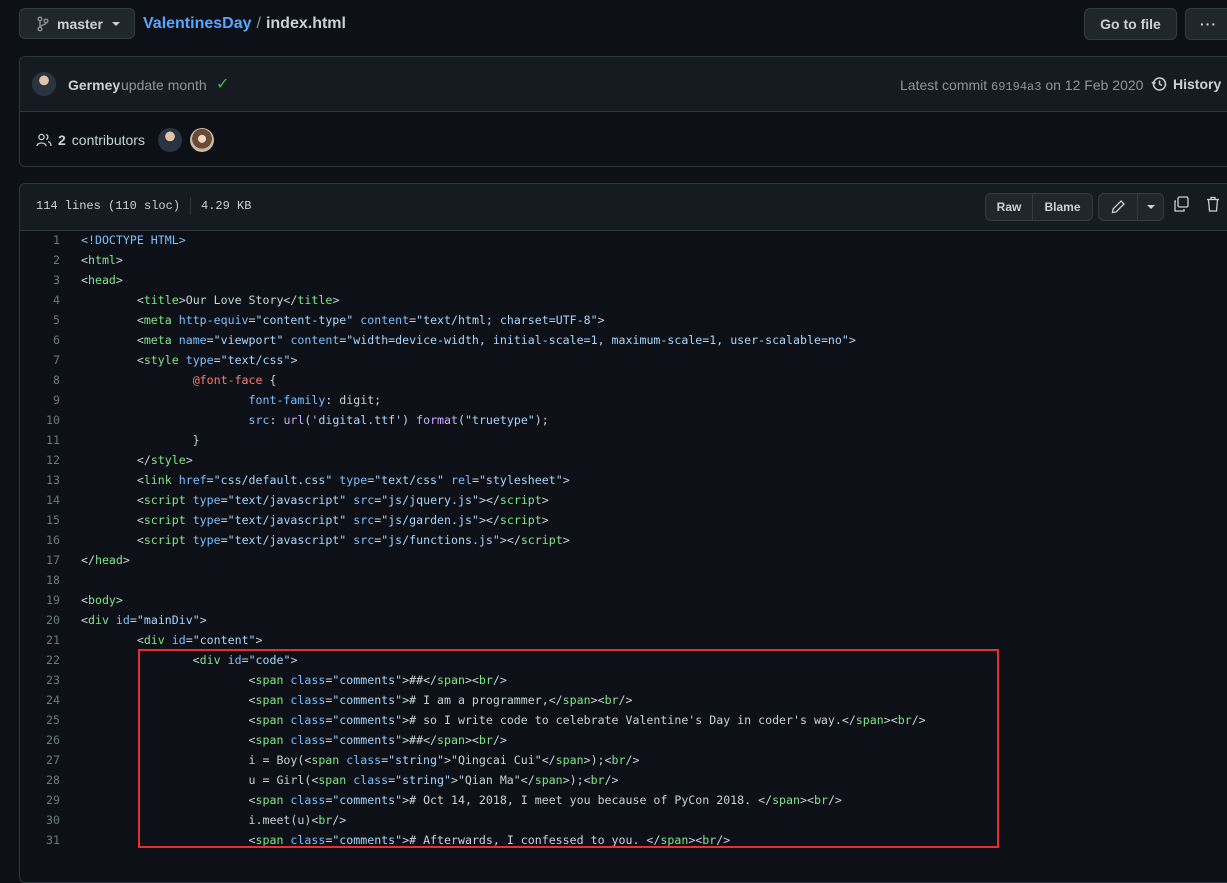  I want to click on line-number: 16, so click(40, 540).